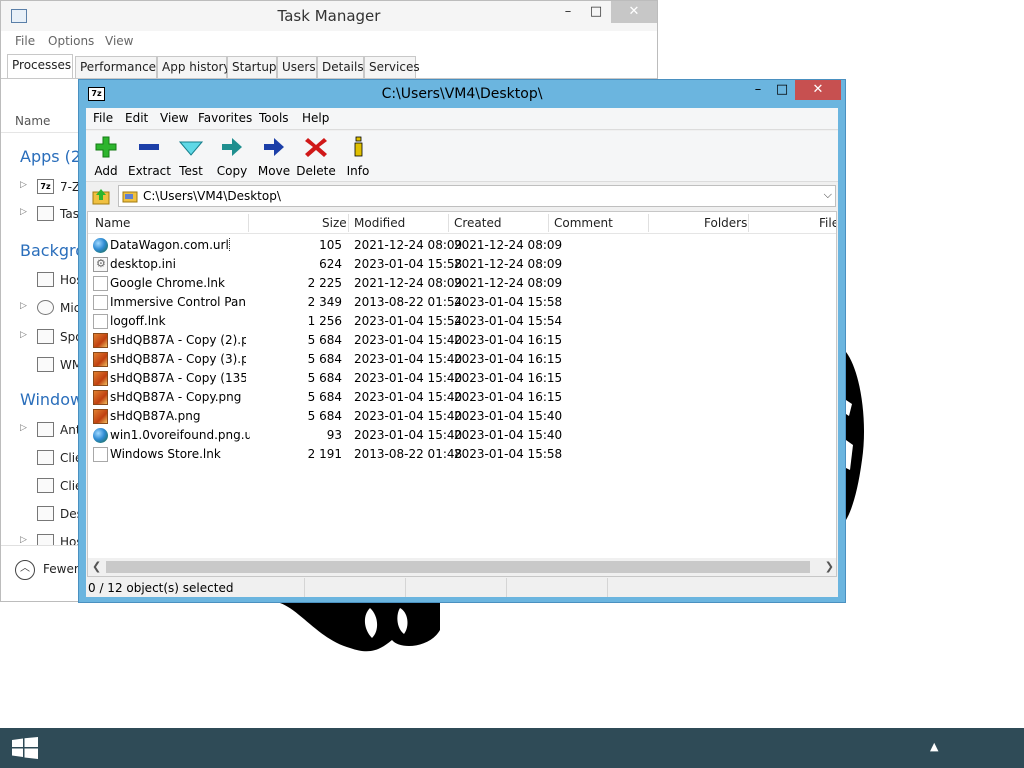 This screenshot has height=768, width=1024. I want to click on horizontal-scrollbar: ❮ ❯, so click(462, 567).